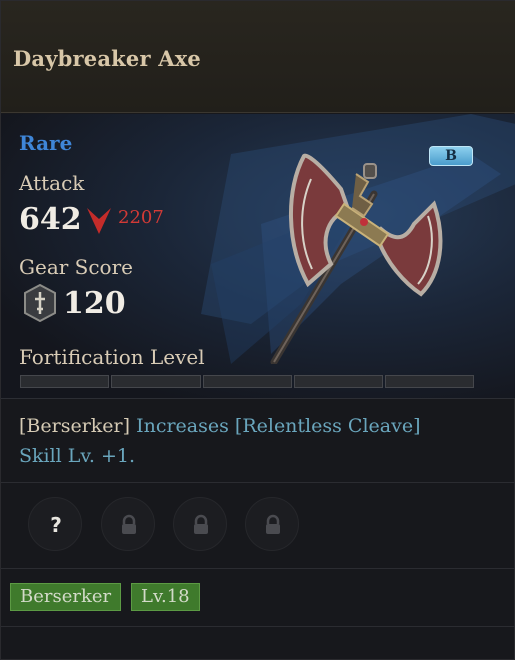 This screenshot has width=515, height=660. I want to click on item-name: Daybreaker Axe, so click(107, 58).